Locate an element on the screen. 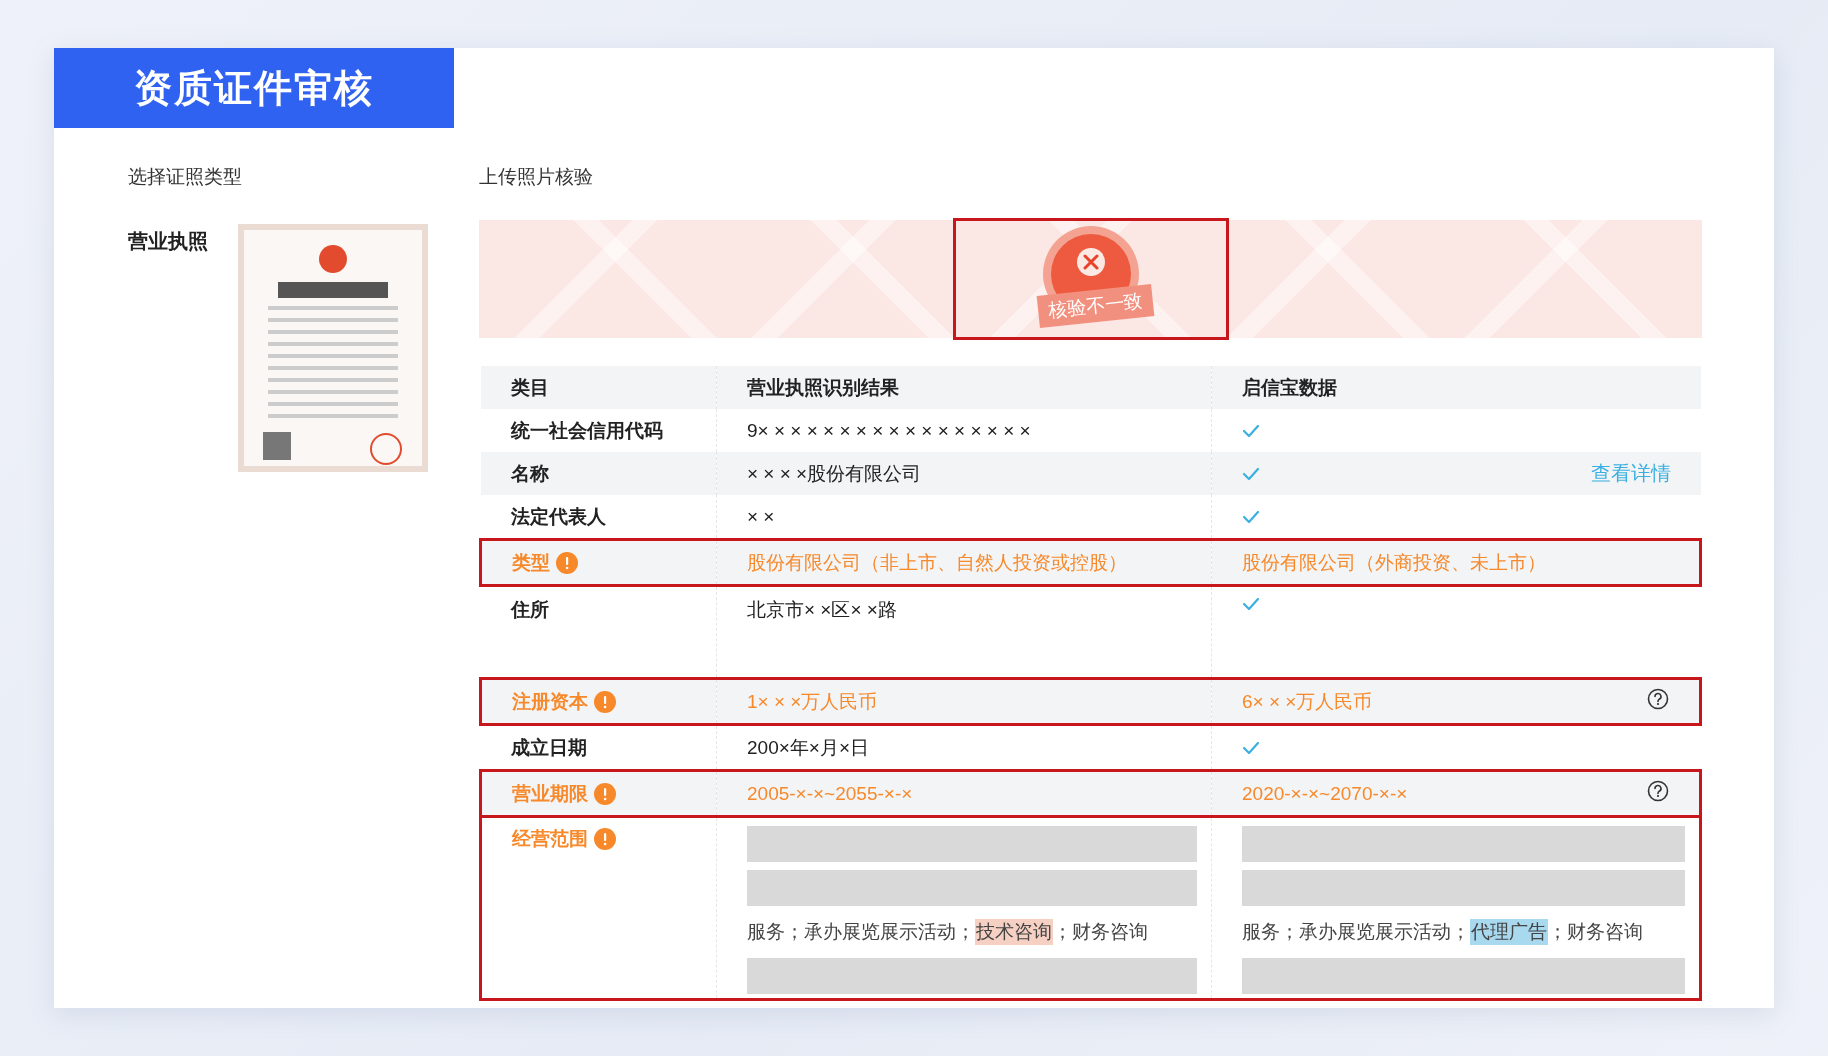 This screenshot has width=1828, height=1056. column-header: 类目 is located at coordinates (598, 387).